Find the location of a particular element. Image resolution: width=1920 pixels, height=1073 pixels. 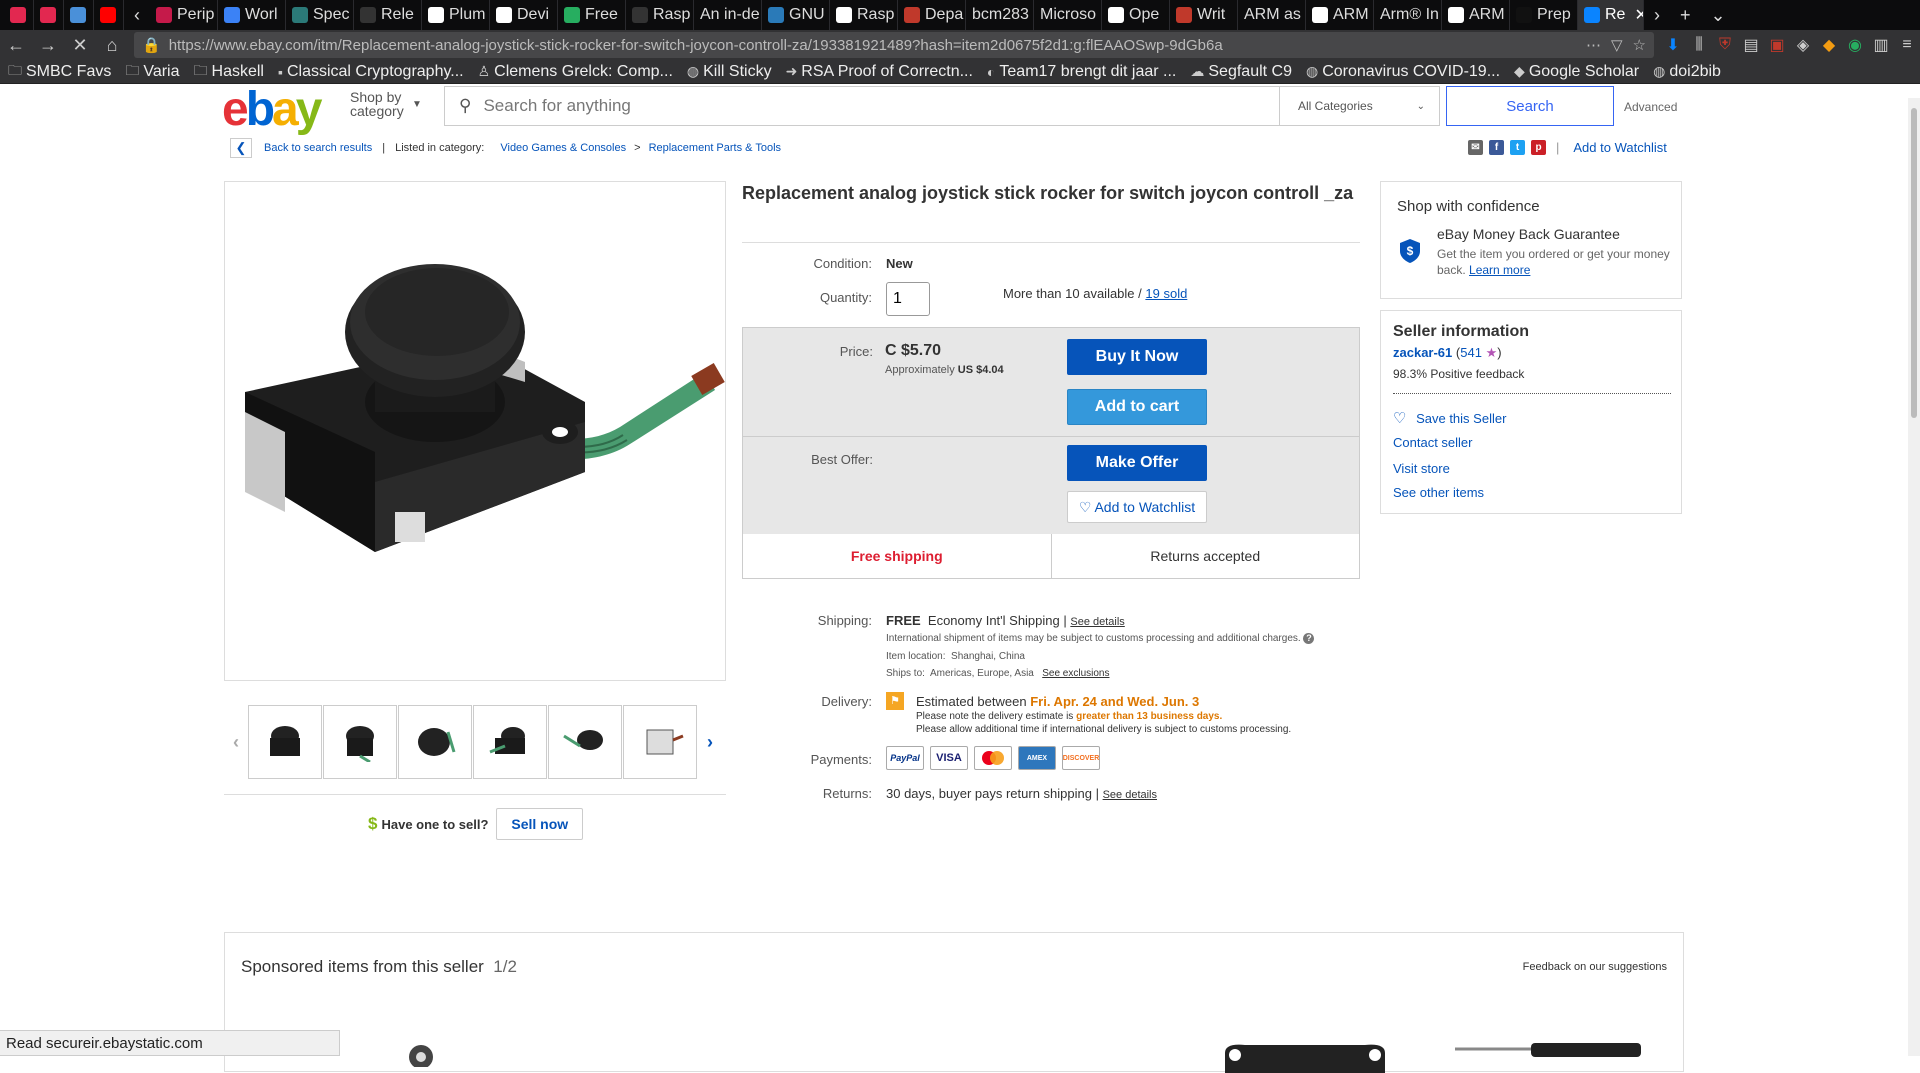

browser-tab: Depa is located at coordinates (932, 15).